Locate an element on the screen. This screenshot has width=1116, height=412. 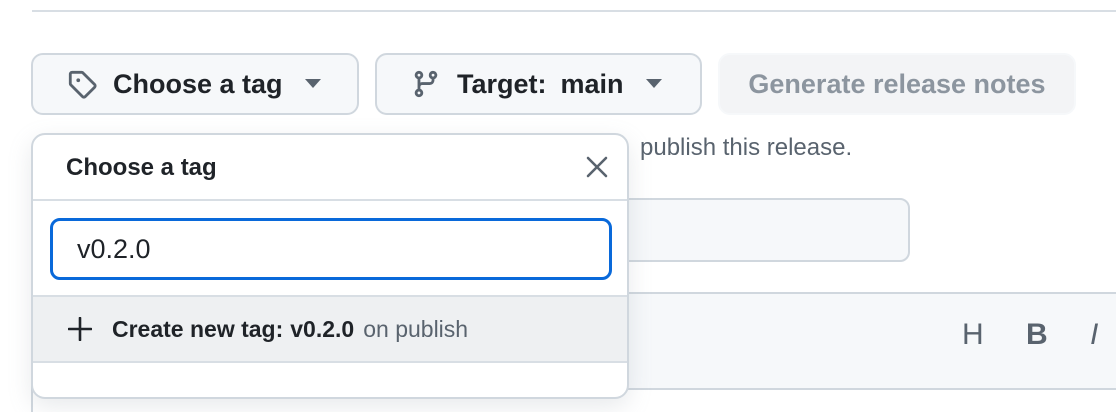
generate-release-notes-label: Generate release notes is located at coordinates (897, 83).